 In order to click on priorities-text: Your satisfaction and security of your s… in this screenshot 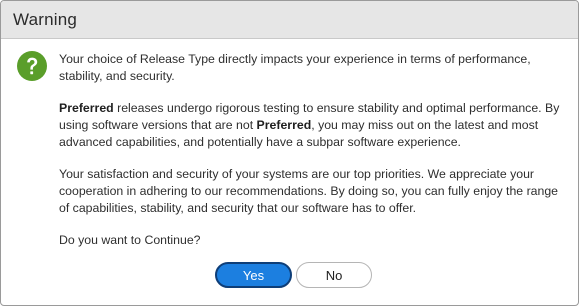, I will do `click(309, 191)`.